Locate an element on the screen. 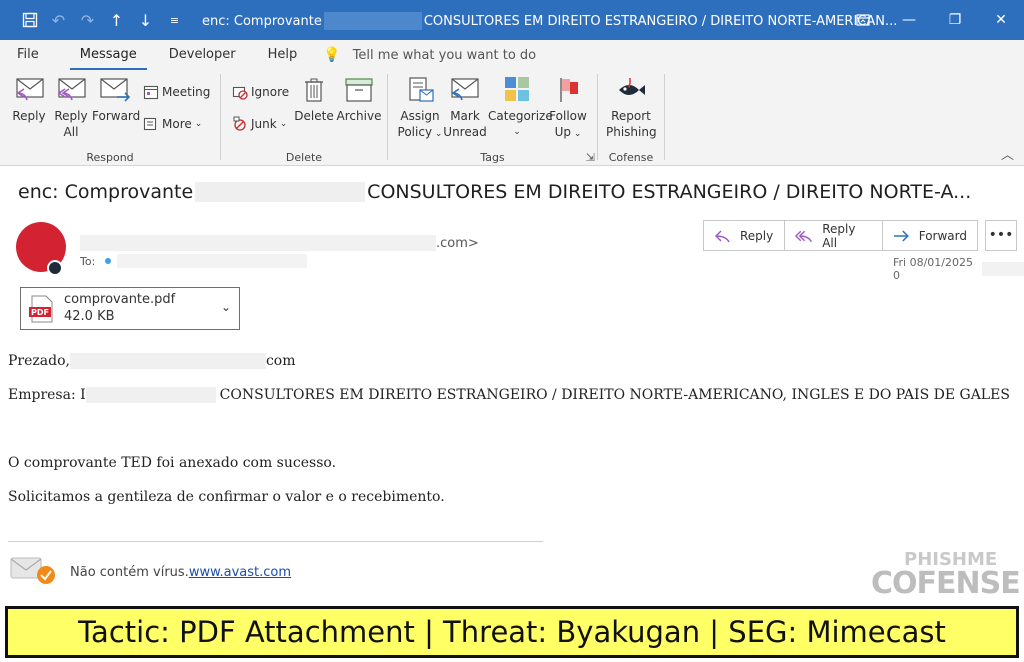 The height and width of the screenshot is (662, 1024). junk-label: Junk is located at coordinates (264, 124).